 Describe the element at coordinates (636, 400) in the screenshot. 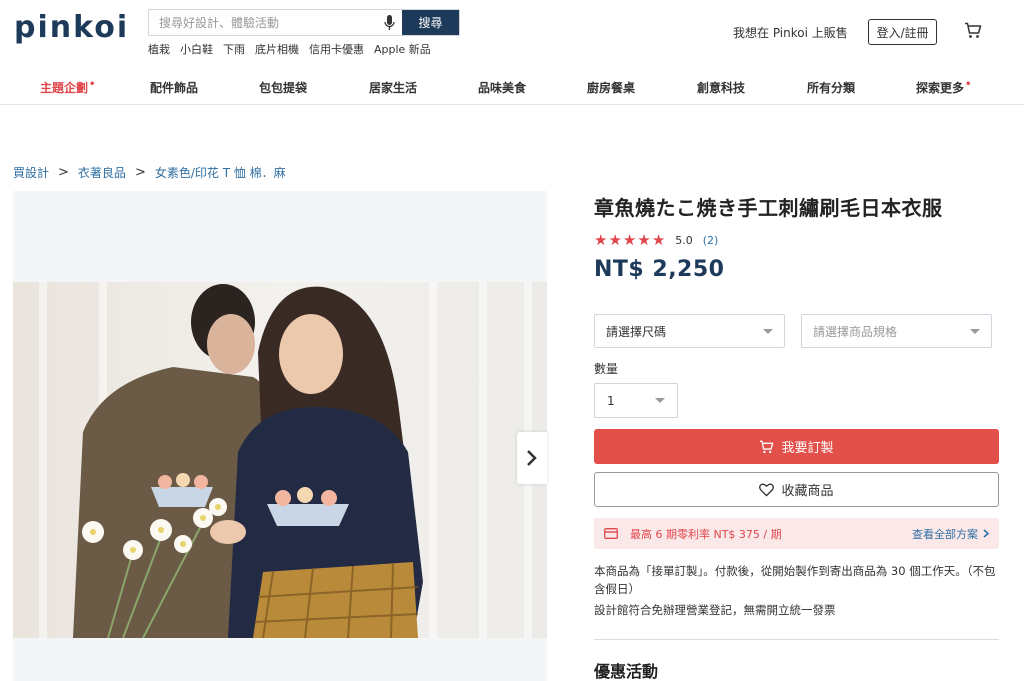

I see `quantity-select: 1` at that location.